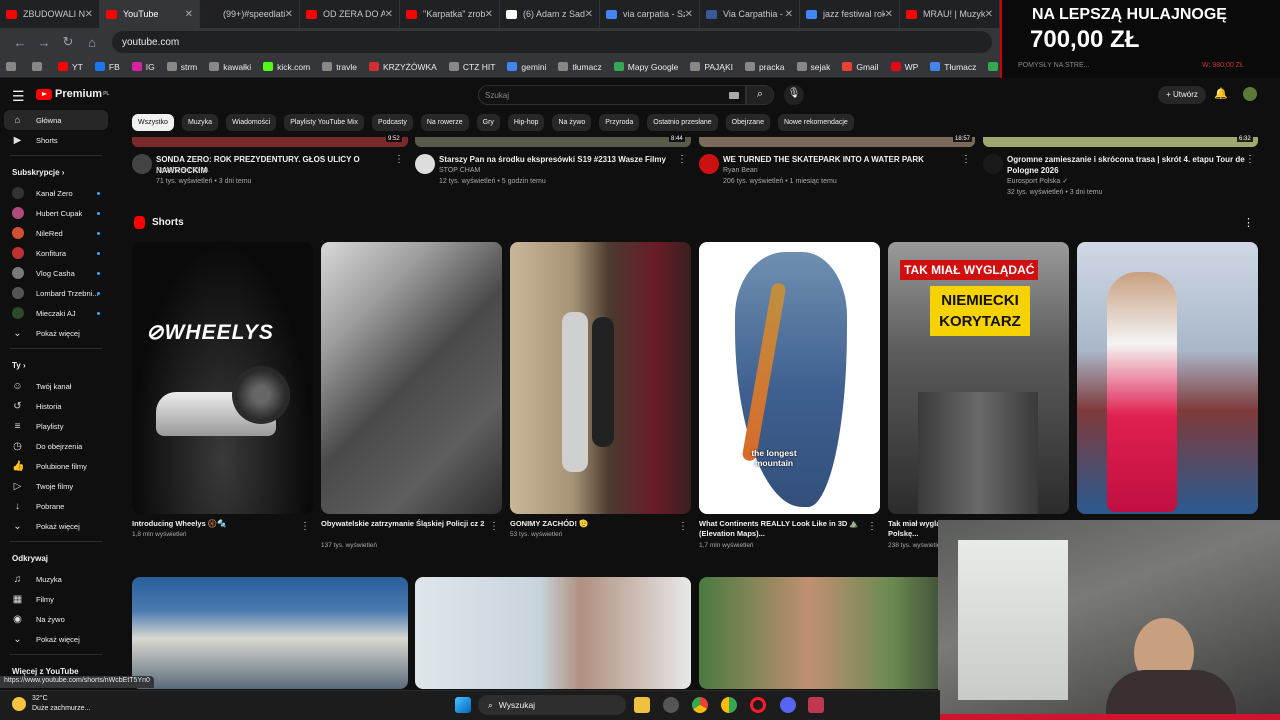 The image size is (1280, 720). Describe the element at coordinates (978, 378) in the screenshot. I see `short-thumbnail: TAK MIAŁ WYGLĄDAĆ NIEMIECKI KORYTARZ` at that location.